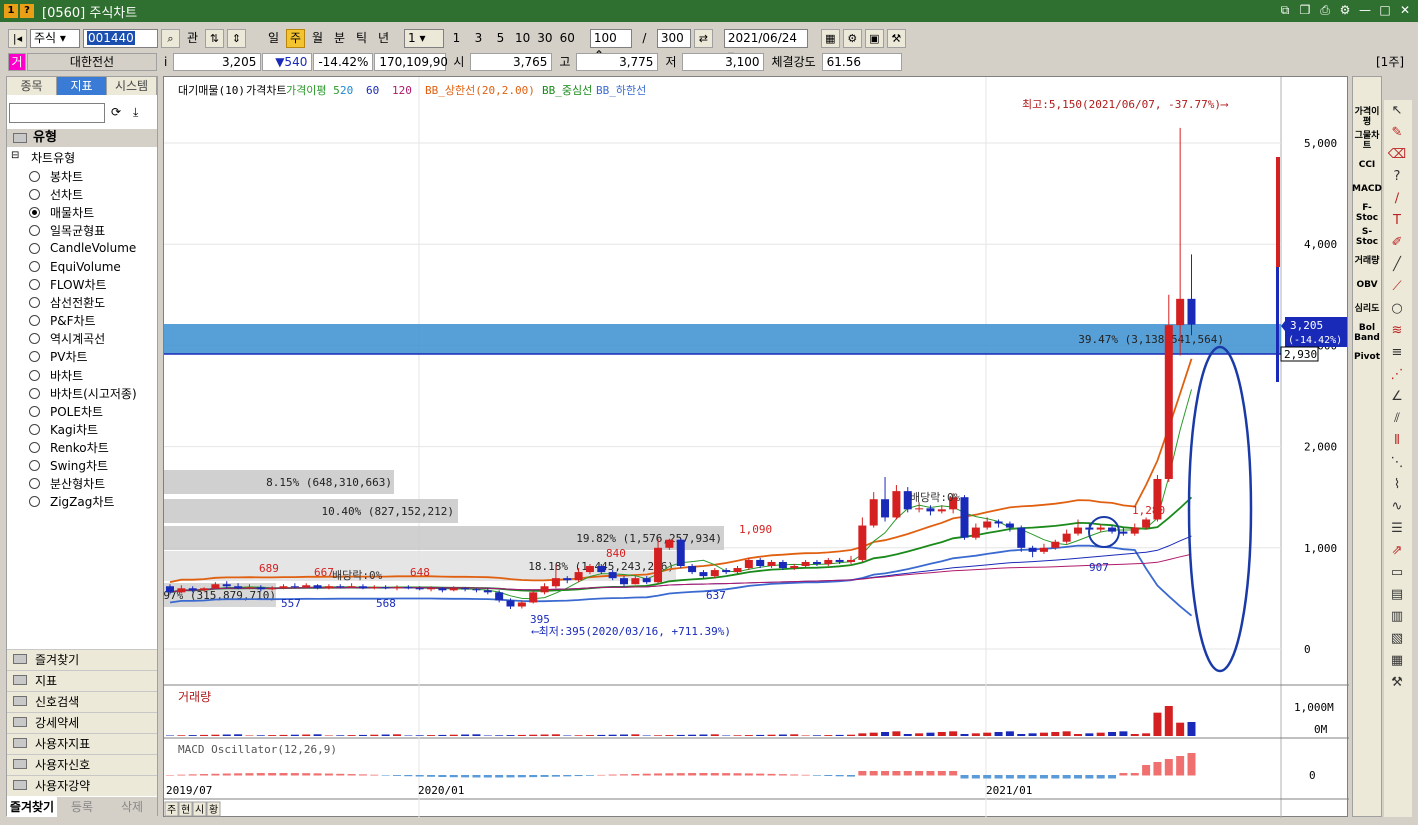  What do you see at coordinates (55, 38) in the screenshot?
I see `market-select: 주식 ▾` at bounding box center [55, 38].